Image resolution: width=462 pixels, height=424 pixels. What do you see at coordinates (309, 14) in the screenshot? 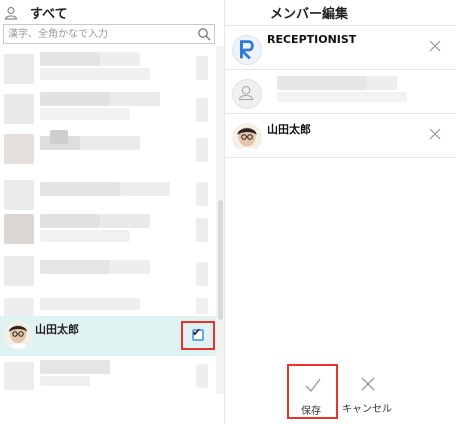
I see `page-title: メンバー編集` at bounding box center [309, 14].